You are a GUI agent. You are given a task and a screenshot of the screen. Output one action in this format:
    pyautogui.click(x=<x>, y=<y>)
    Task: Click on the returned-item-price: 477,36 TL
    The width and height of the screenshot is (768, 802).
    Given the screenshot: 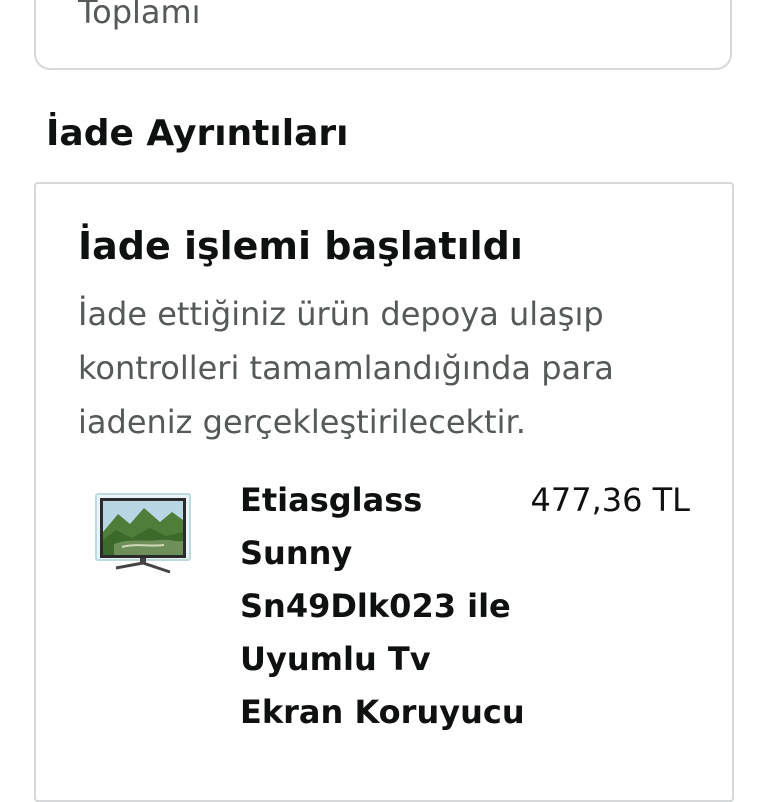 What is the action you would take?
    pyautogui.click(x=610, y=500)
    